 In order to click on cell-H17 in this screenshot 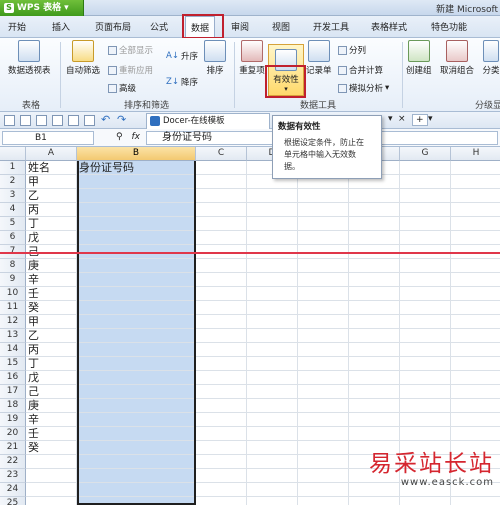, I will do `click(475, 392)`.